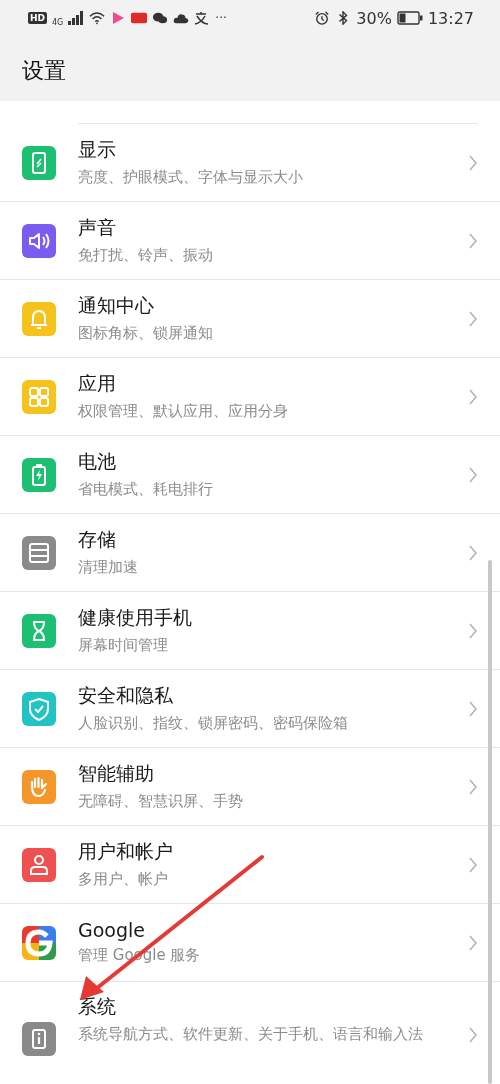 This screenshot has height=1084, width=500. I want to click on page-title: 设置, so click(44, 71).